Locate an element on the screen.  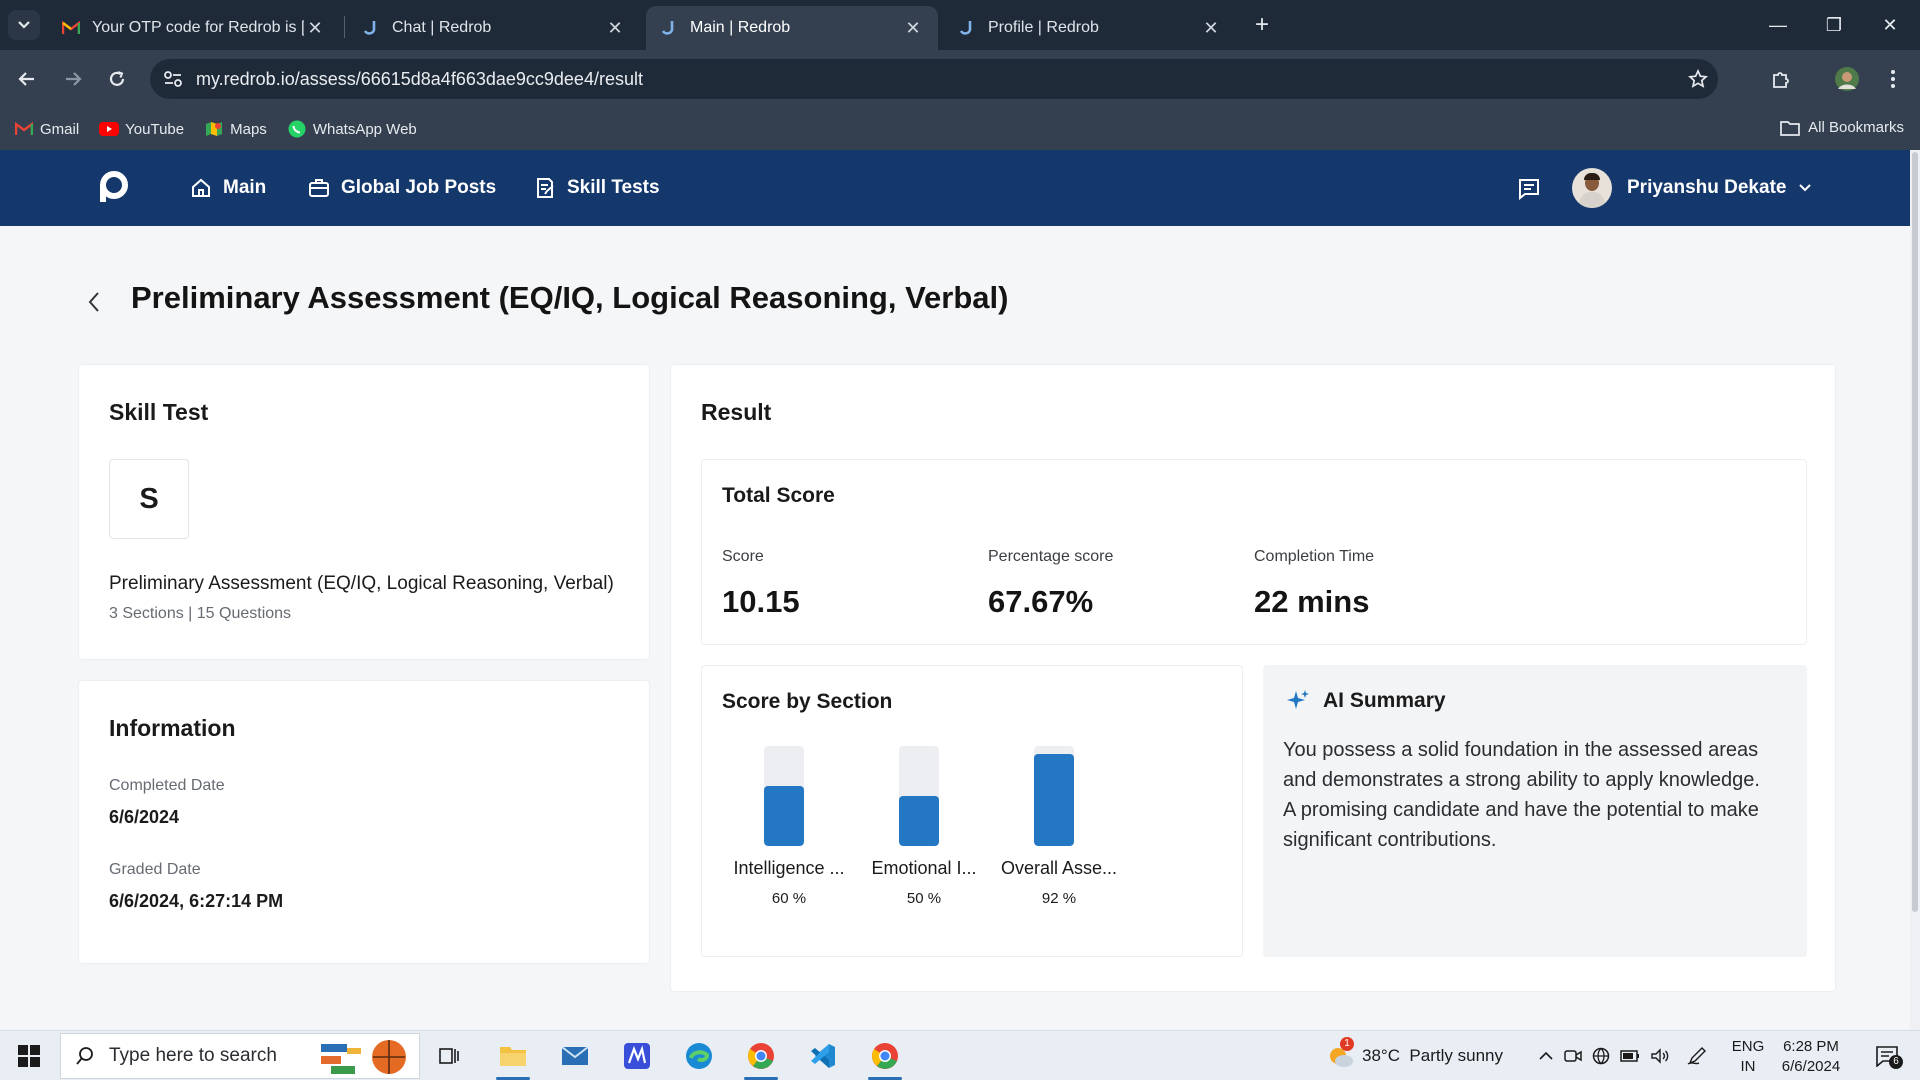
globe-icon is located at coordinates (1601, 1056).